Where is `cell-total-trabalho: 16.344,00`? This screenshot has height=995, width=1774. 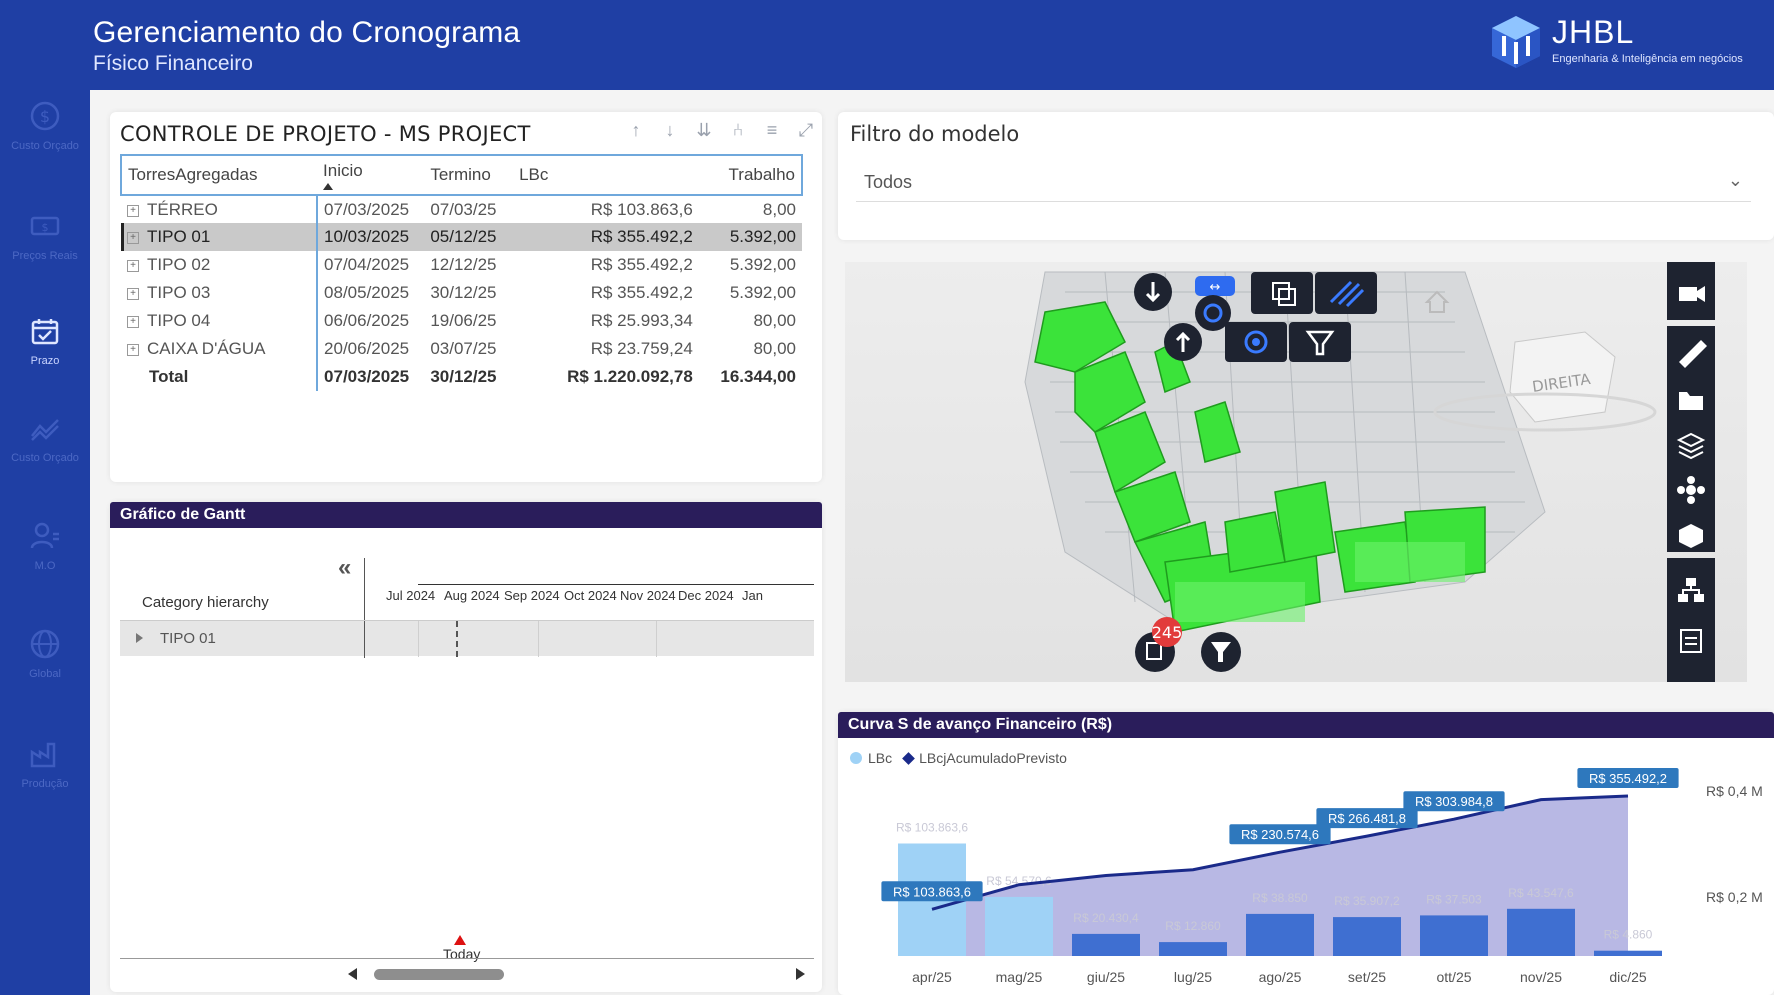
cell-total-trabalho: 16.344,00 is located at coordinates (758, 376).